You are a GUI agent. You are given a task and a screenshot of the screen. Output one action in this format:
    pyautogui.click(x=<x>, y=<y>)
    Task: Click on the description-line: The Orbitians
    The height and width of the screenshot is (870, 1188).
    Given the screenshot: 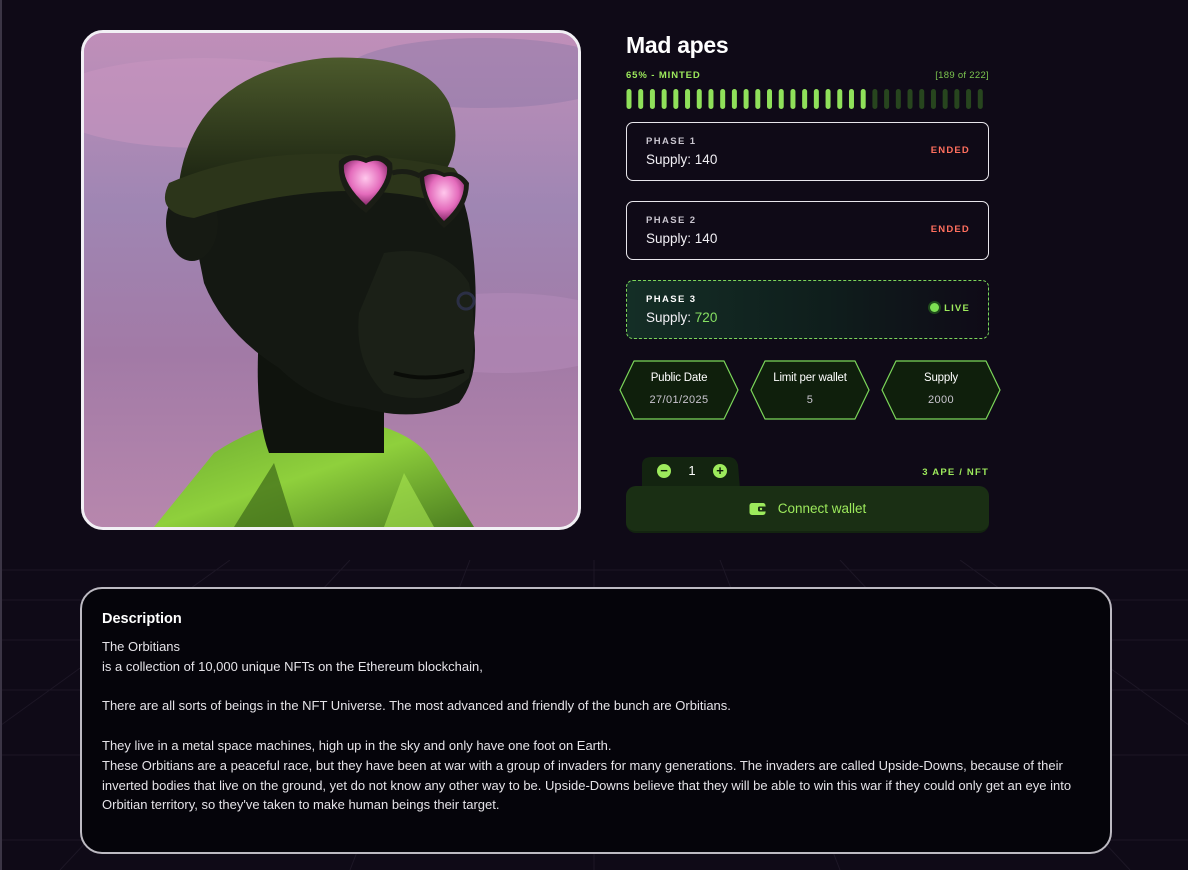 What is the action you would take?
    pyautogui.click(x=141, y=646)
    